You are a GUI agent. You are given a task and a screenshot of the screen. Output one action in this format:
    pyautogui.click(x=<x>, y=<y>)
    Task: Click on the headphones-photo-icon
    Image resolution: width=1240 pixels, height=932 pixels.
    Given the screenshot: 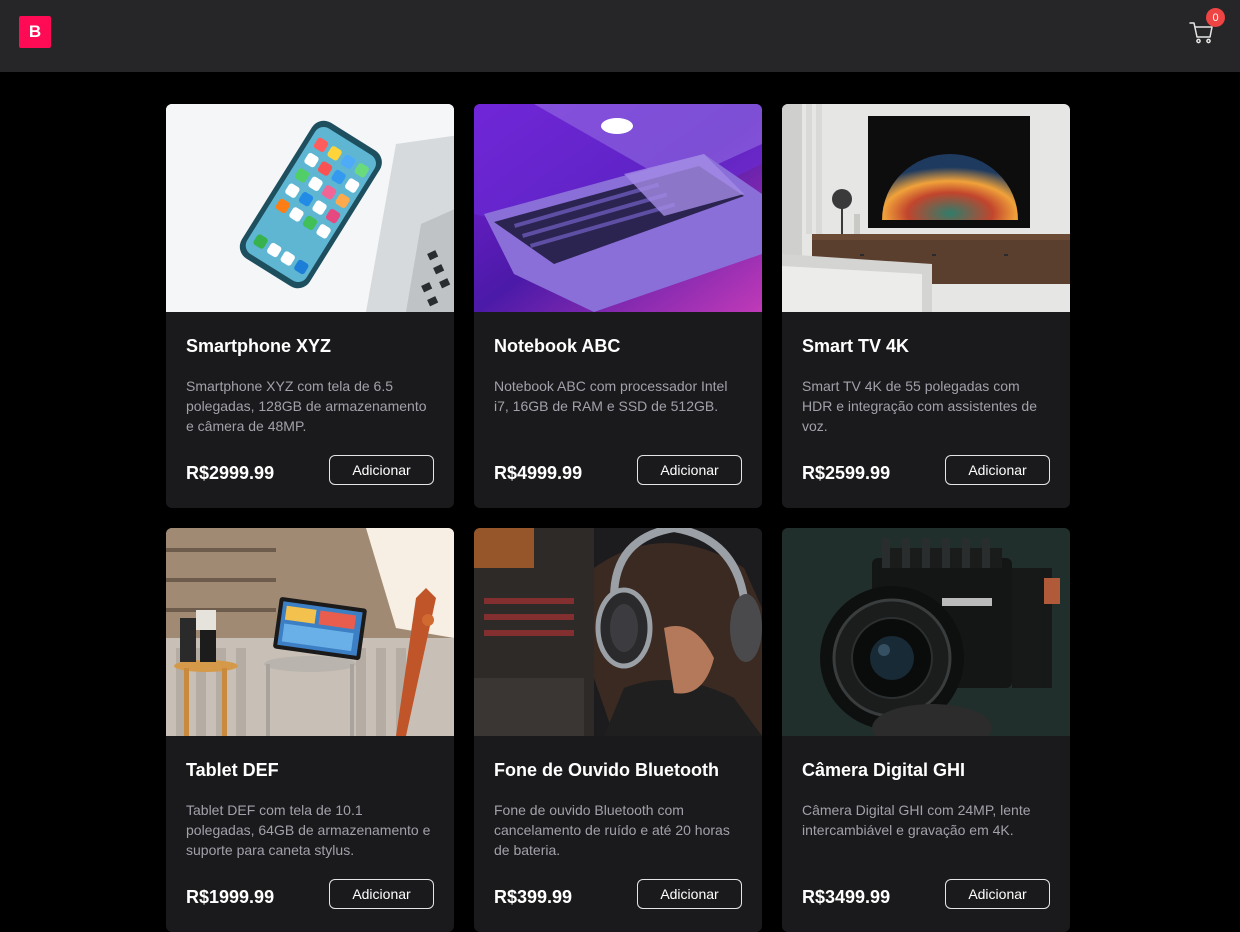 What is the action you would take?
    pyautogui.click(x=618, y=632)
    